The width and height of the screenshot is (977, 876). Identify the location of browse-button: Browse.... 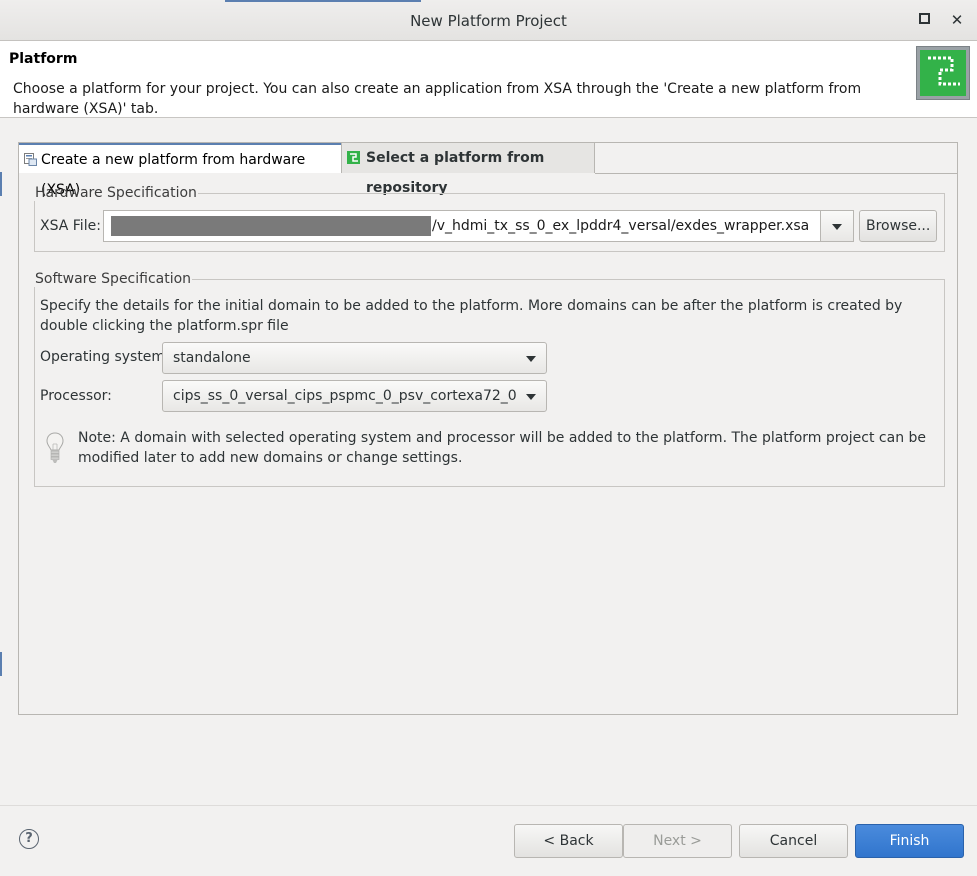
(898, 226).